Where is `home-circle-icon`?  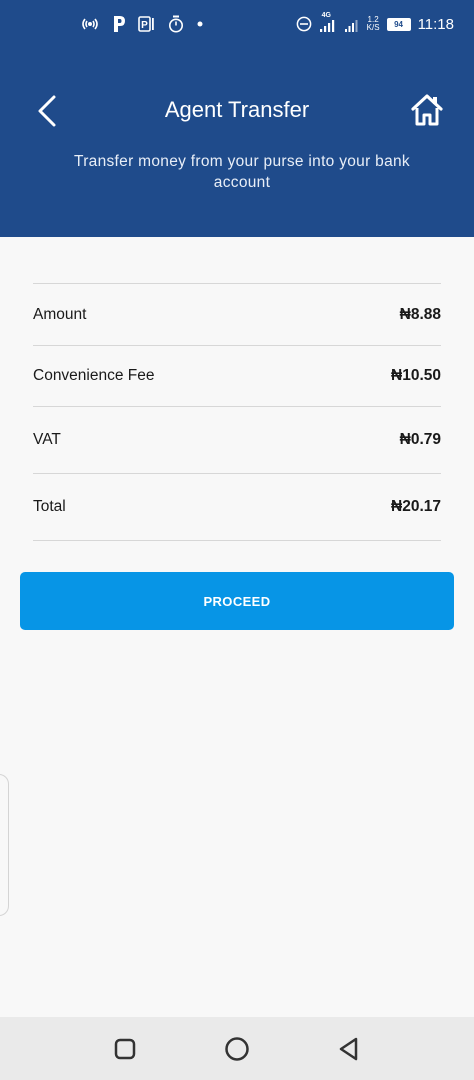 home-circle-icon is located at coordinates (237, 1049).